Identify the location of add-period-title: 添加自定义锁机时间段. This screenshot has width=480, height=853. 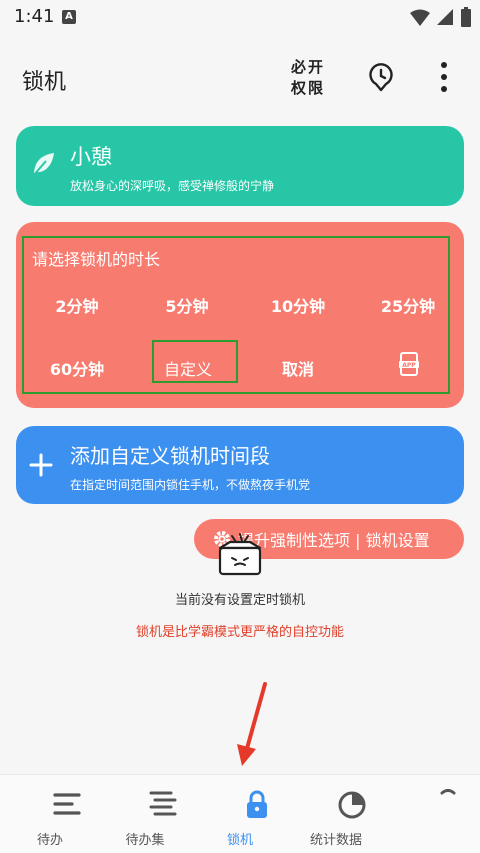
(170, 456).